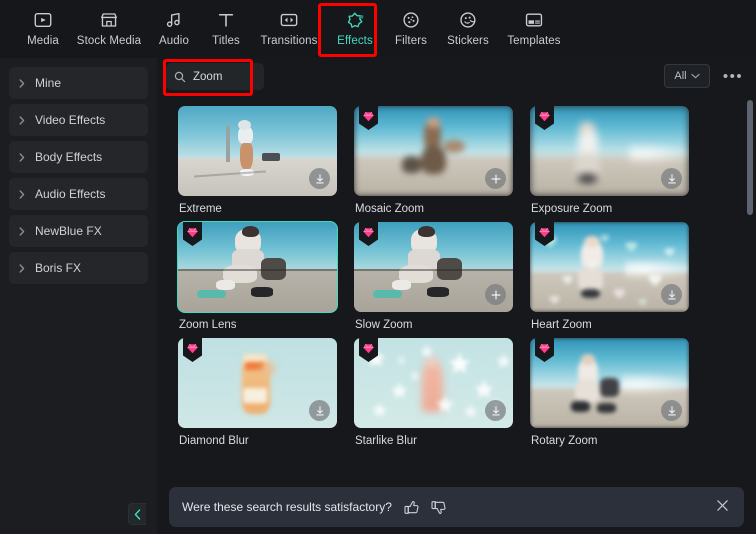 This screenshot has width=756, height=534. I want to click on effect-card: Zoom Lens, so click(265, 276).